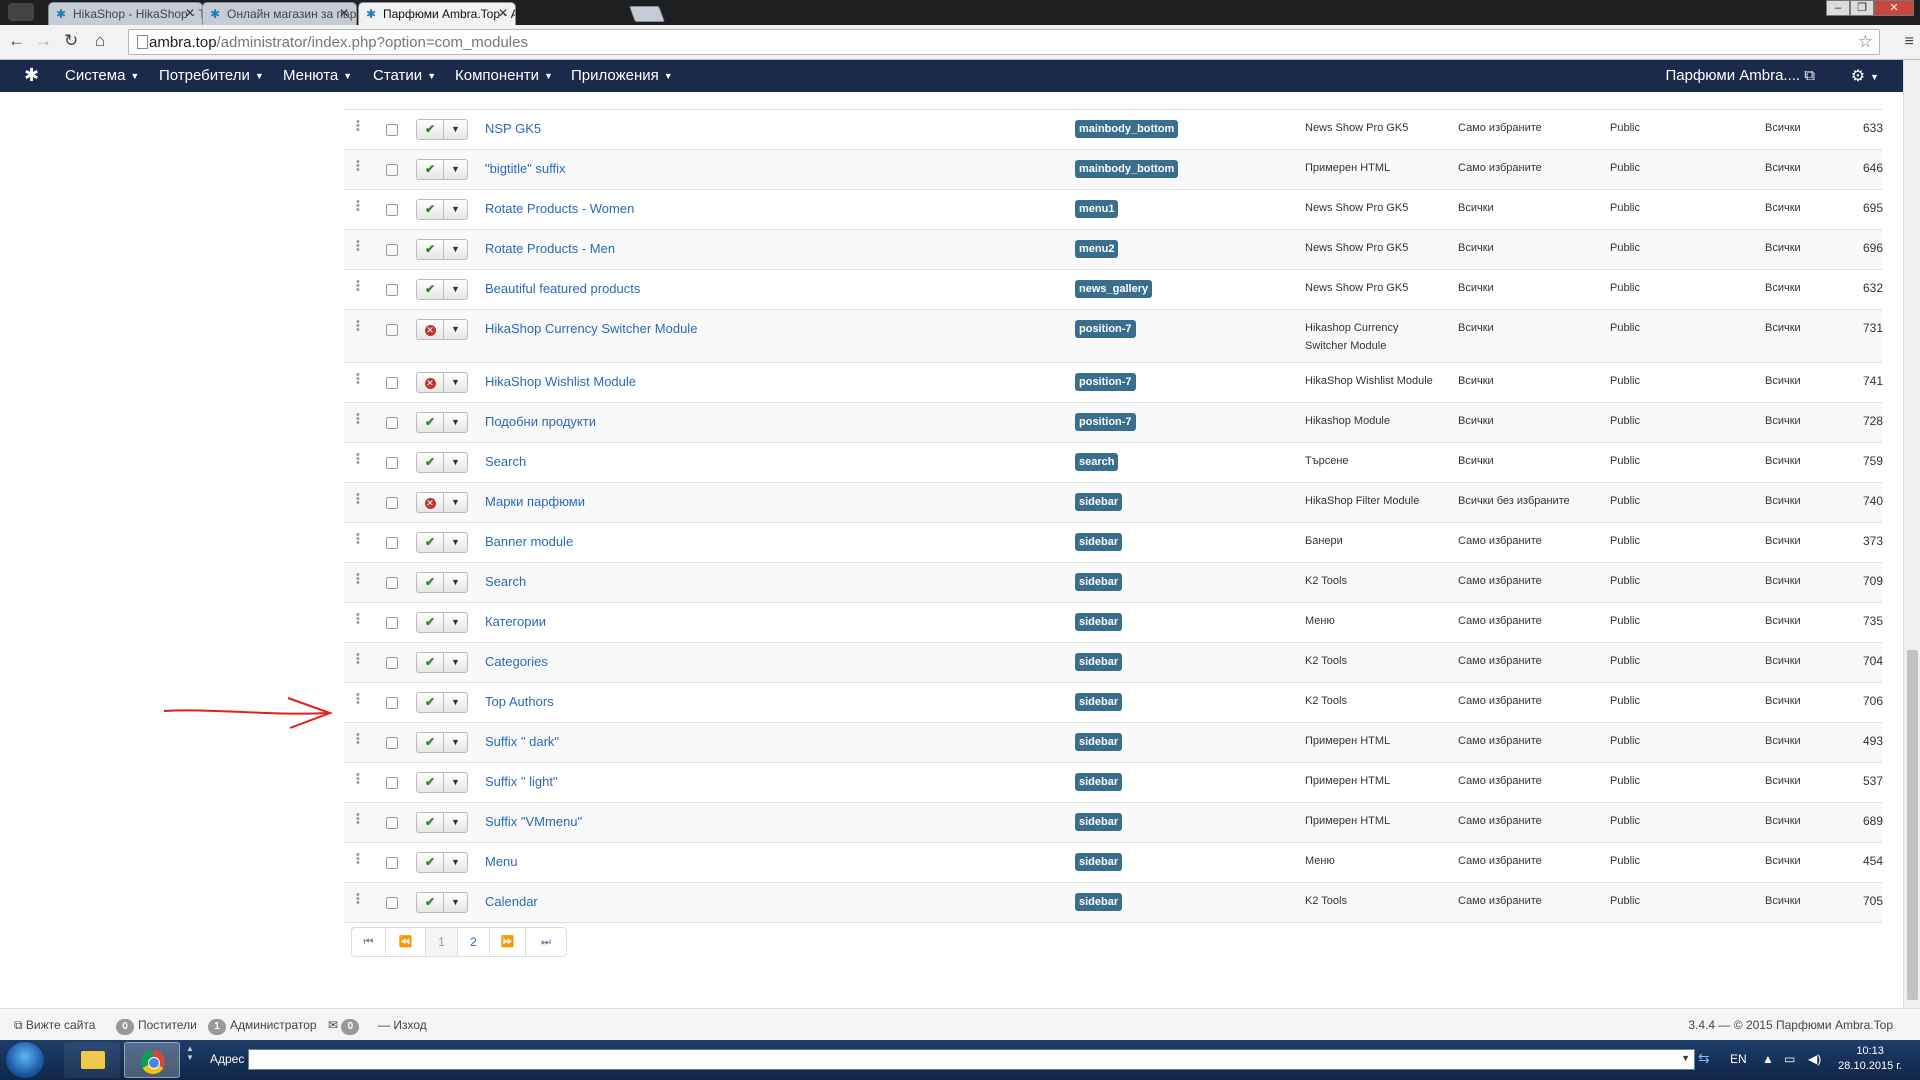 This screenshot has height=1080, width=1920. I want to click on module-title-link: Suffix "VMmenu", so click(533, 821).